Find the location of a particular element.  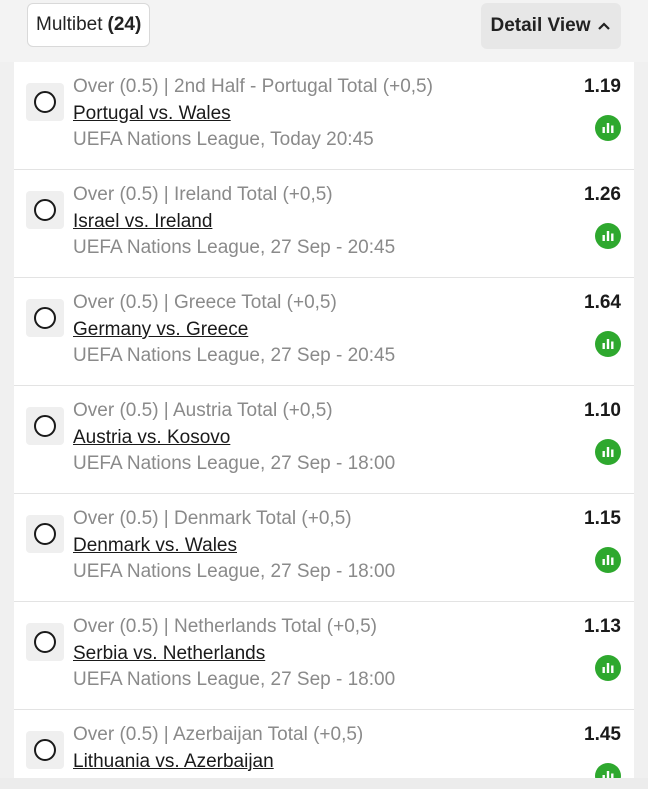

multibet-tab: Multibet (24) is located at coordinates (89, 25).